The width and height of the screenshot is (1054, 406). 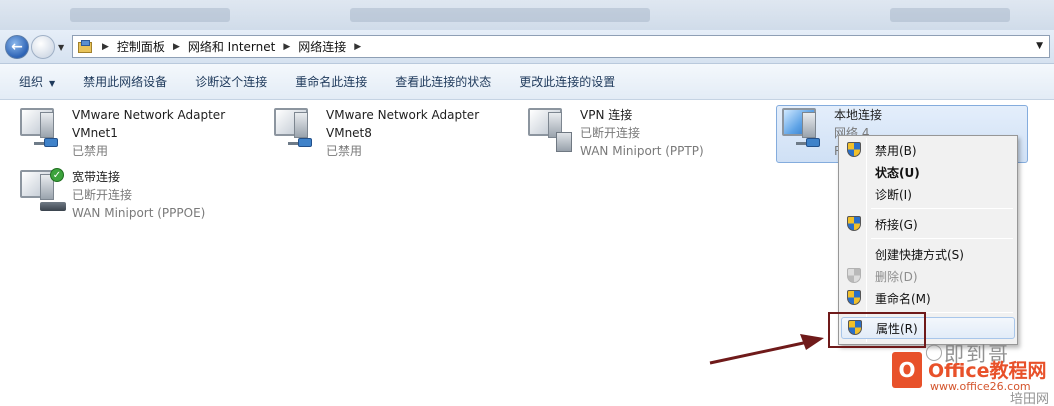 What do you see at coordinates (1030, 399) in the screenshot?
I see `watermark-corner: 培田网` at bounding box center [1030, 399].